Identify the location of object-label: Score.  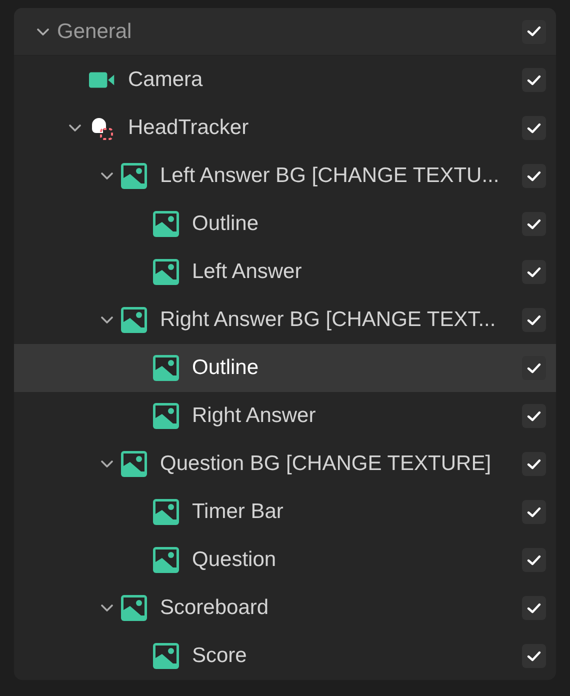
(220, 656).